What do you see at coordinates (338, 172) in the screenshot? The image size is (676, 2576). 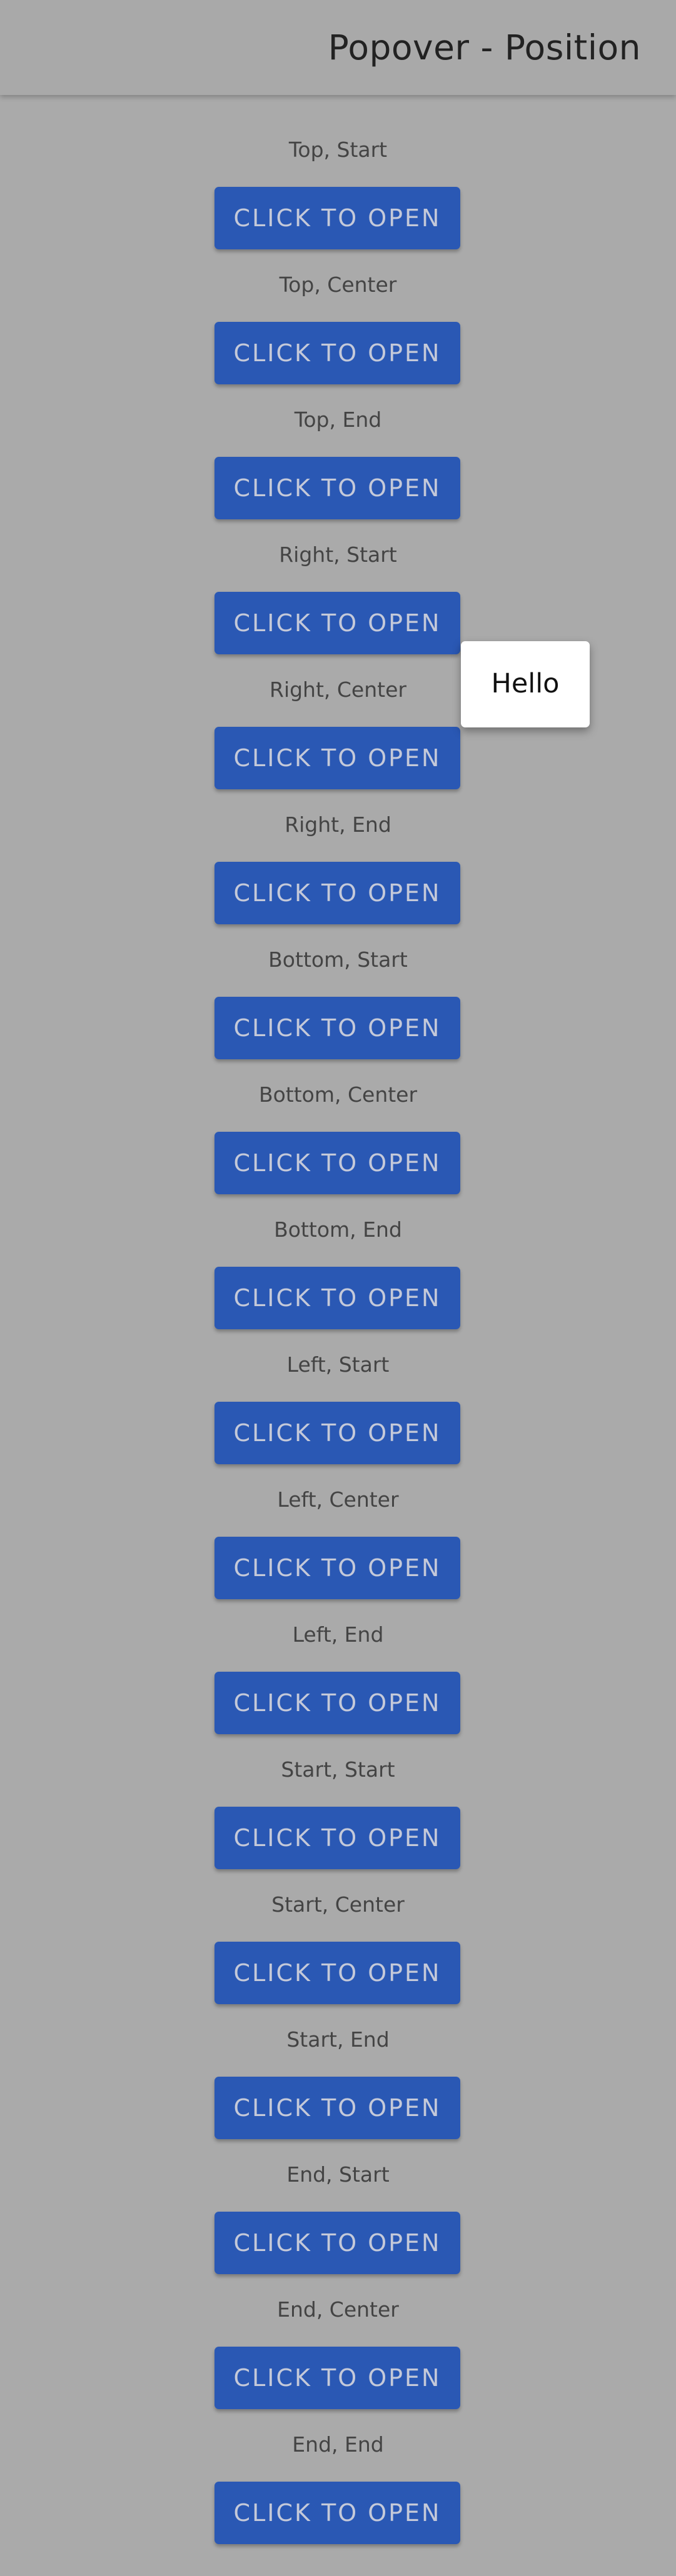 I see `position-item-top-start: Top, Start CLICK TO OPEN` at bounding box center [338, 172].